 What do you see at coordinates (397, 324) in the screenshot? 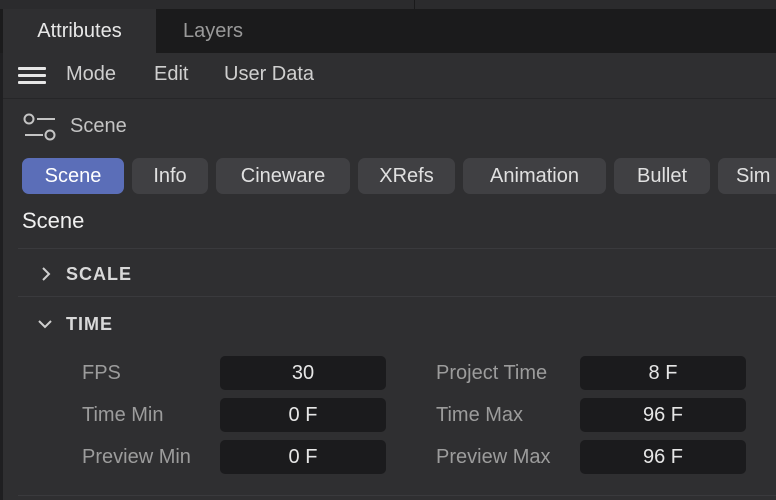
I see `group-time-header: TIME` at bounding box center [397, 324].